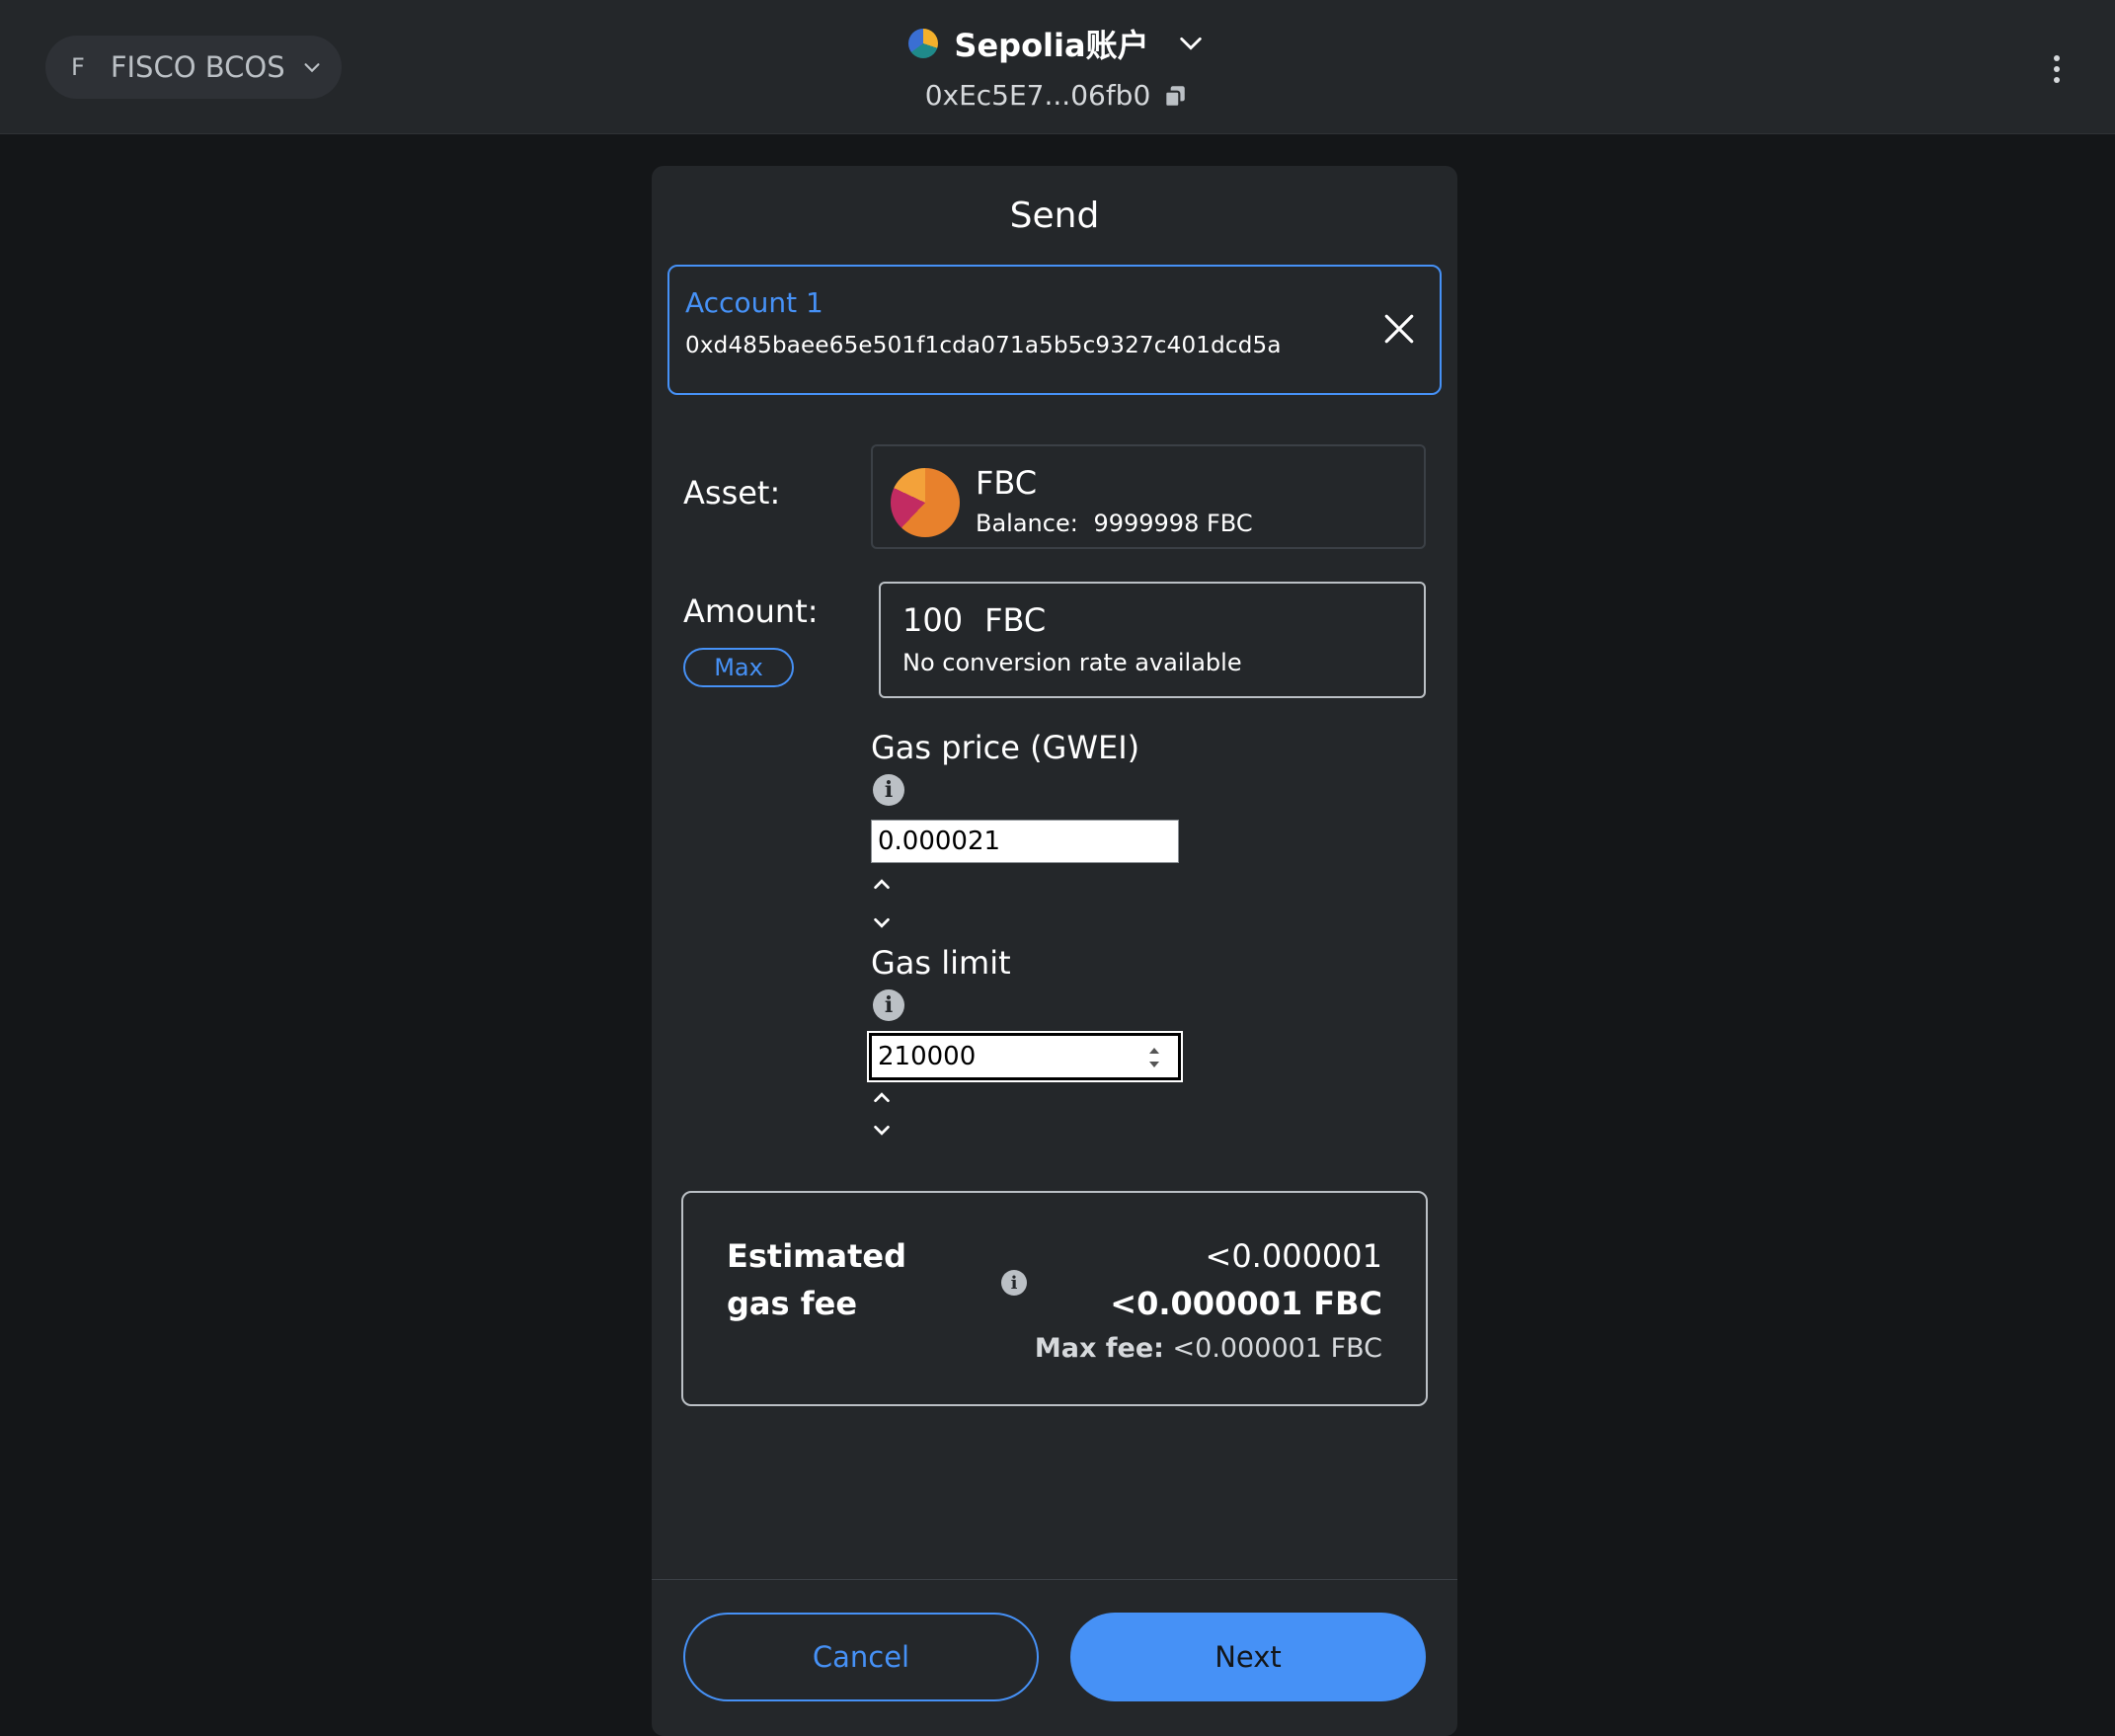 Image resolution: width=2115 pixels, height=1736 pixels. I want to click on account-name: Sepolia账户, so click(1051, 45).